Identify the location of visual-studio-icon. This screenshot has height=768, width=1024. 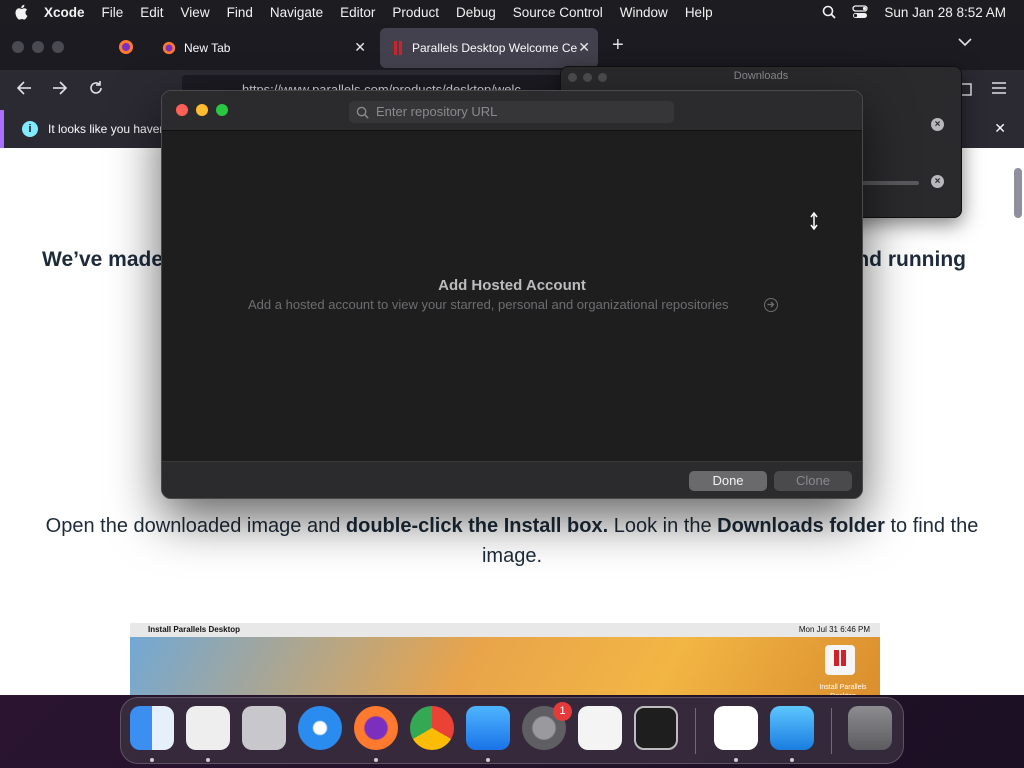
(736, 728).